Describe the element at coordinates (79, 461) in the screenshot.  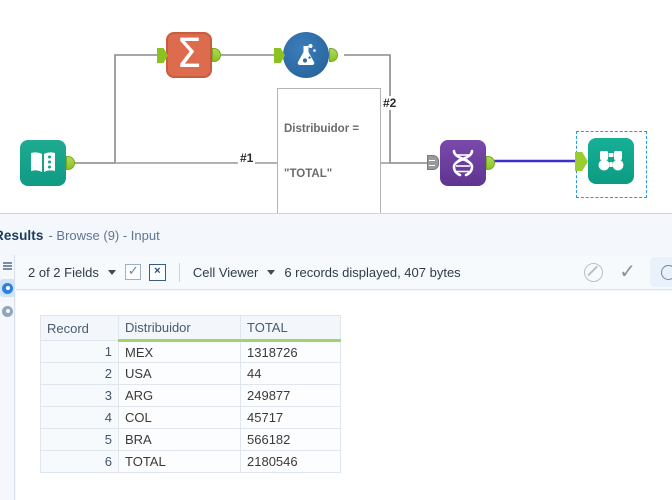
I see `cell-record: 6` at that location.